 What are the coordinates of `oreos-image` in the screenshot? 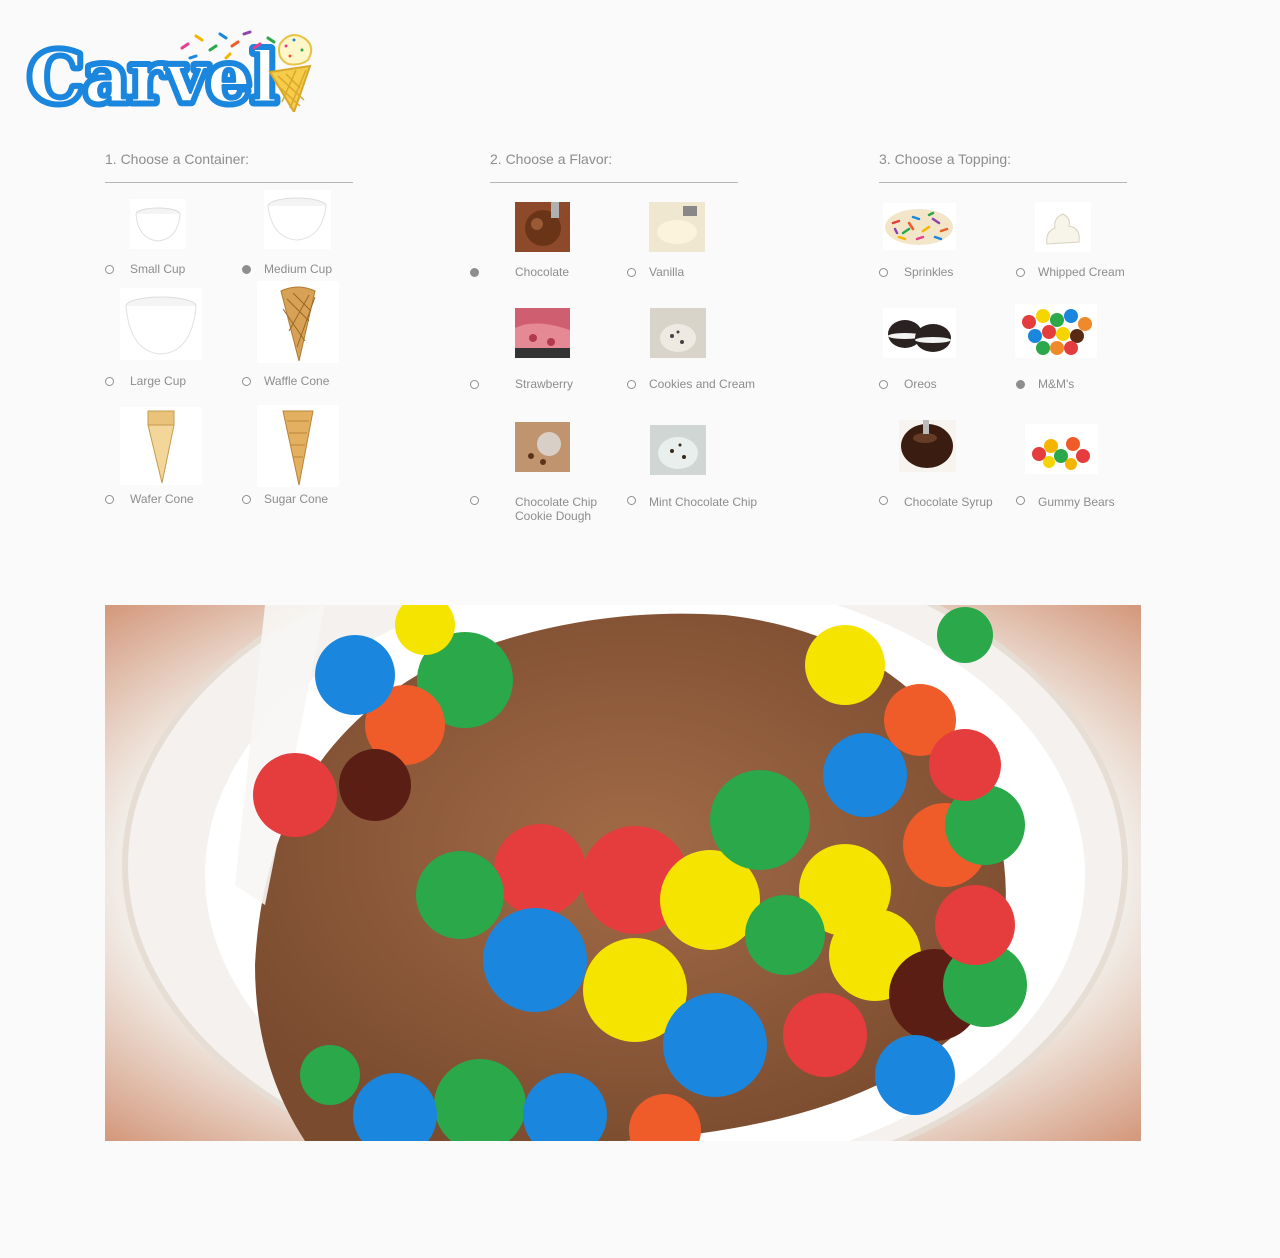 It's located at (919, 333).